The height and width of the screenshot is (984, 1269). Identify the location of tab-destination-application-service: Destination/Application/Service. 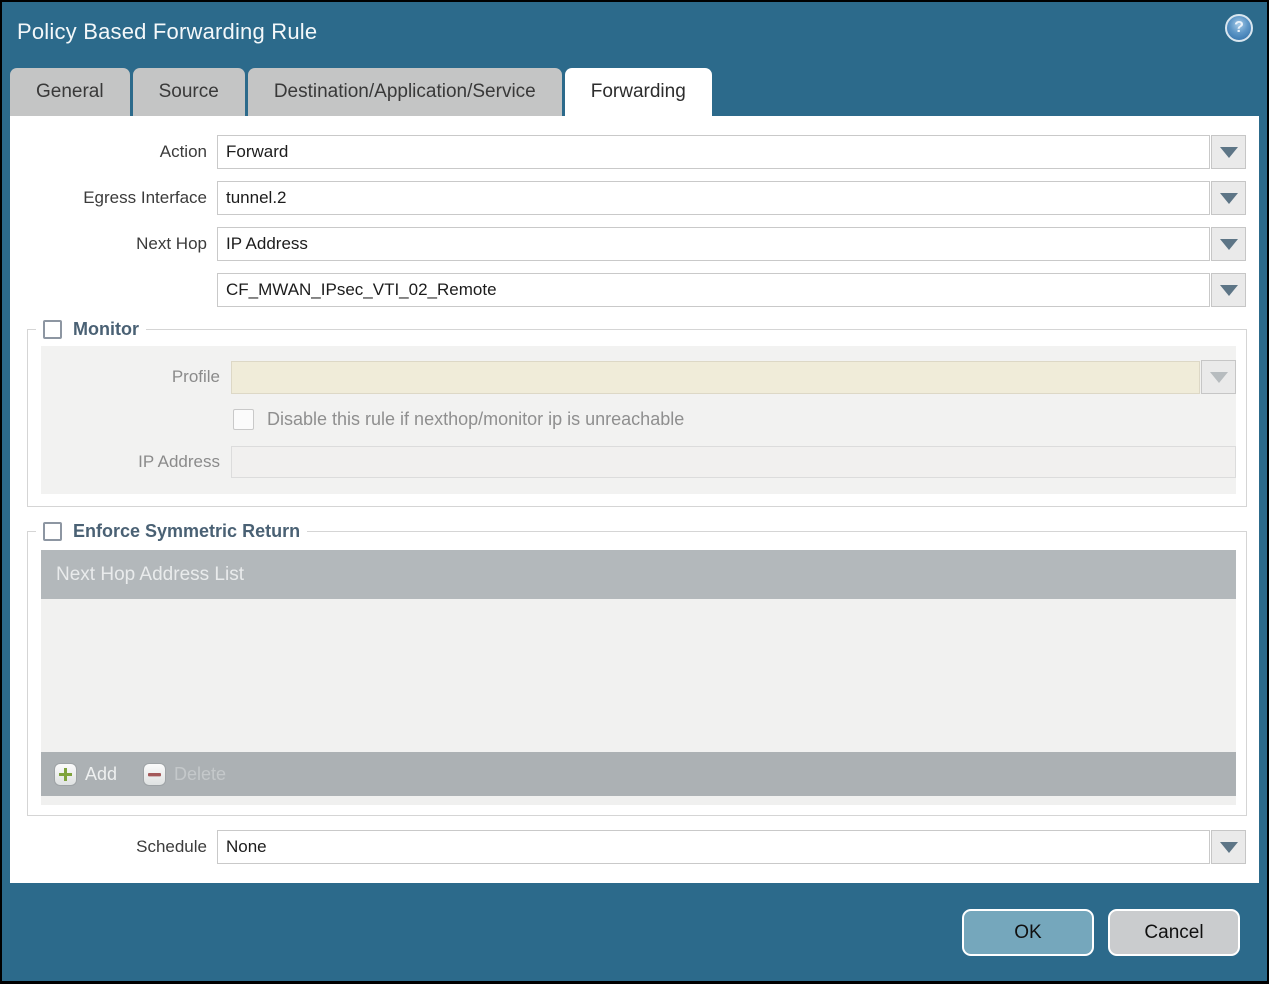
(404, 92).